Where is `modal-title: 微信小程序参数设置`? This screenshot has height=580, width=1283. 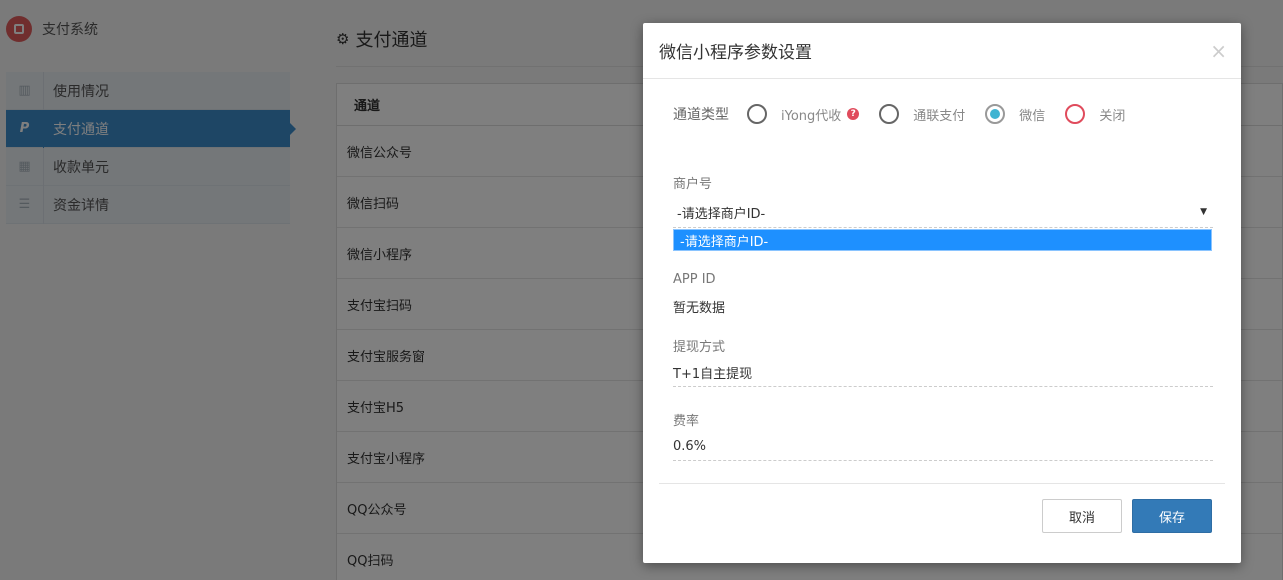 modal-title: 微信小程序参数设置 is located at coordinates (735, 53).